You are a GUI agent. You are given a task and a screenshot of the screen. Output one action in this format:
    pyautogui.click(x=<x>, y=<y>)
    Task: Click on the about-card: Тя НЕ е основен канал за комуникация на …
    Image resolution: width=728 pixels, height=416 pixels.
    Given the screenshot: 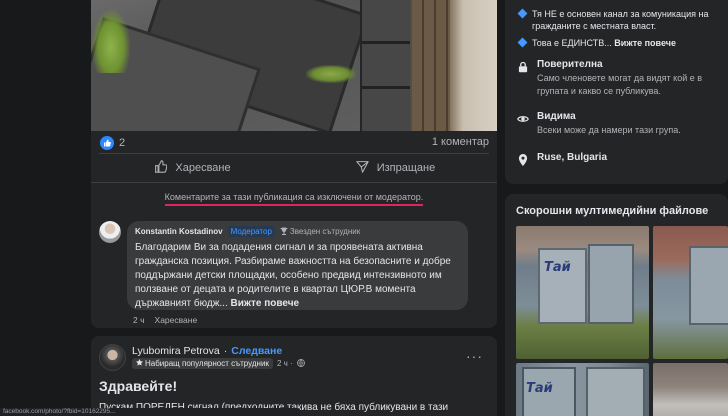 What is the action you would take?
    pyautogui.click(x=616, y=92)
    